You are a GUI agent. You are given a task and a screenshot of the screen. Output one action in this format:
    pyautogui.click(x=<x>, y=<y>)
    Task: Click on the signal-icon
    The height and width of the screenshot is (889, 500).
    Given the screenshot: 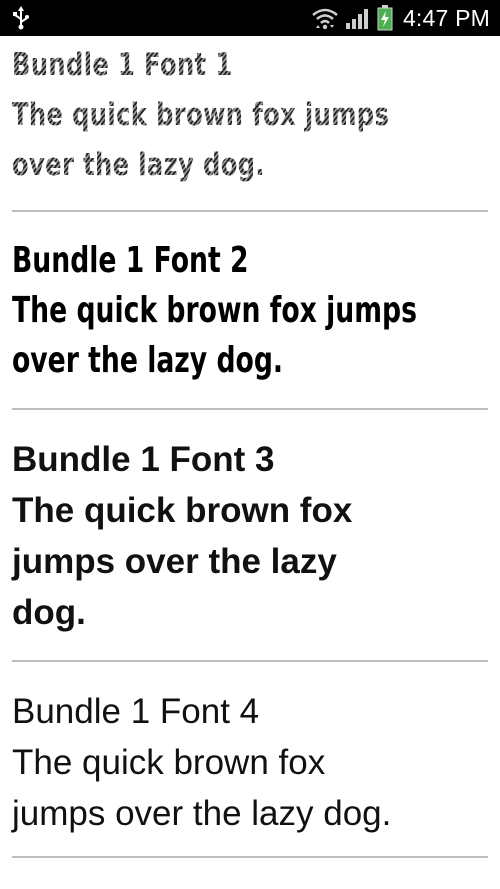 What is the action you would take?
    pyautogui.click(x=358, y=18)
    